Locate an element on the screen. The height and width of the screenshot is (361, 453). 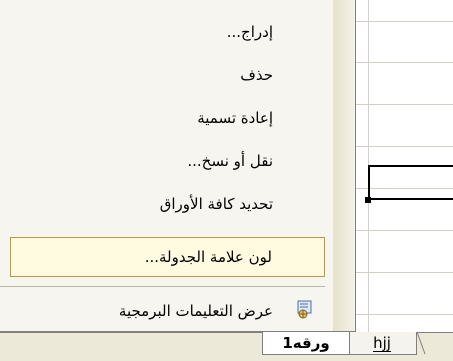
menu-icon-gutter is located at coordinates (344, 165).